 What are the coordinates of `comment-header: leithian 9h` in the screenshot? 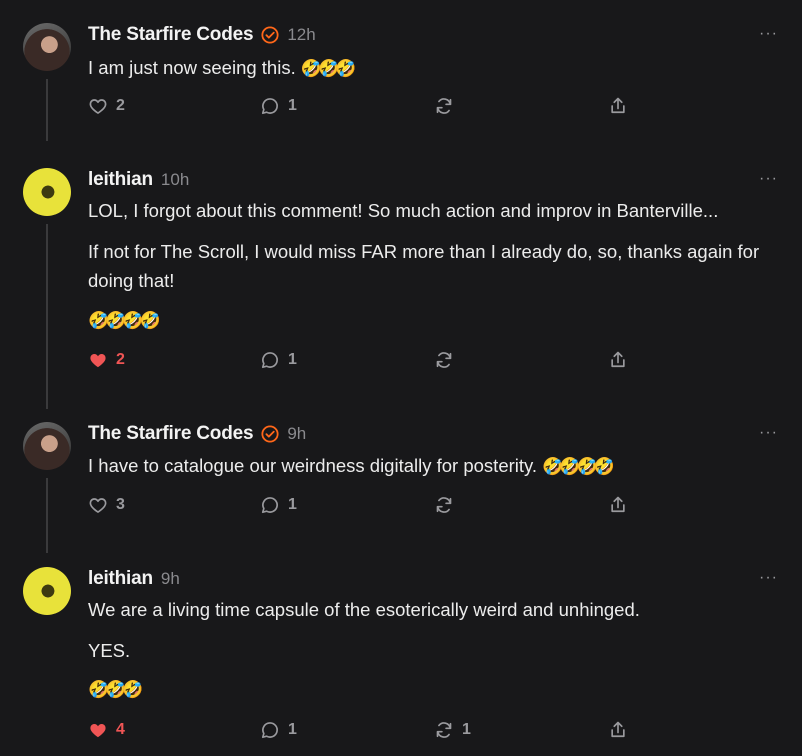 It's located at (134, 579).